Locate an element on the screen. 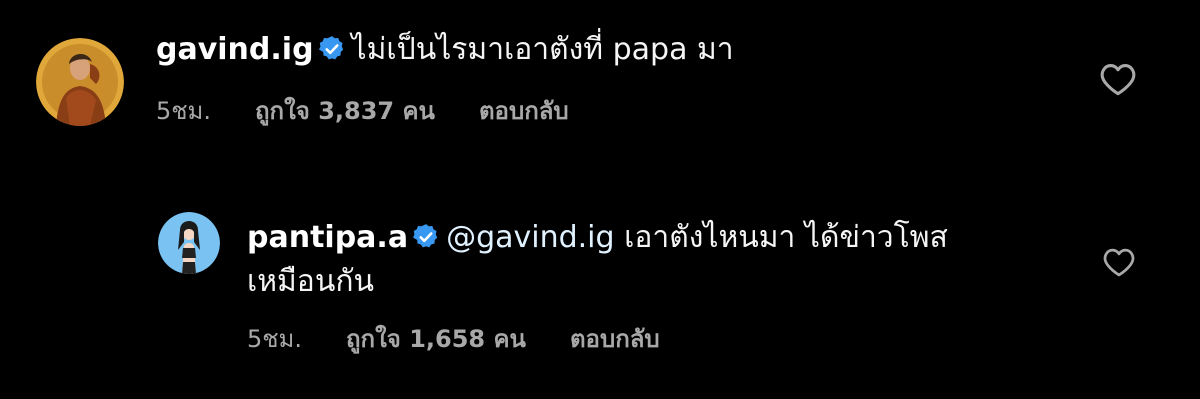  mention-link: @gavind.ig is located at coordinates (530, 237).